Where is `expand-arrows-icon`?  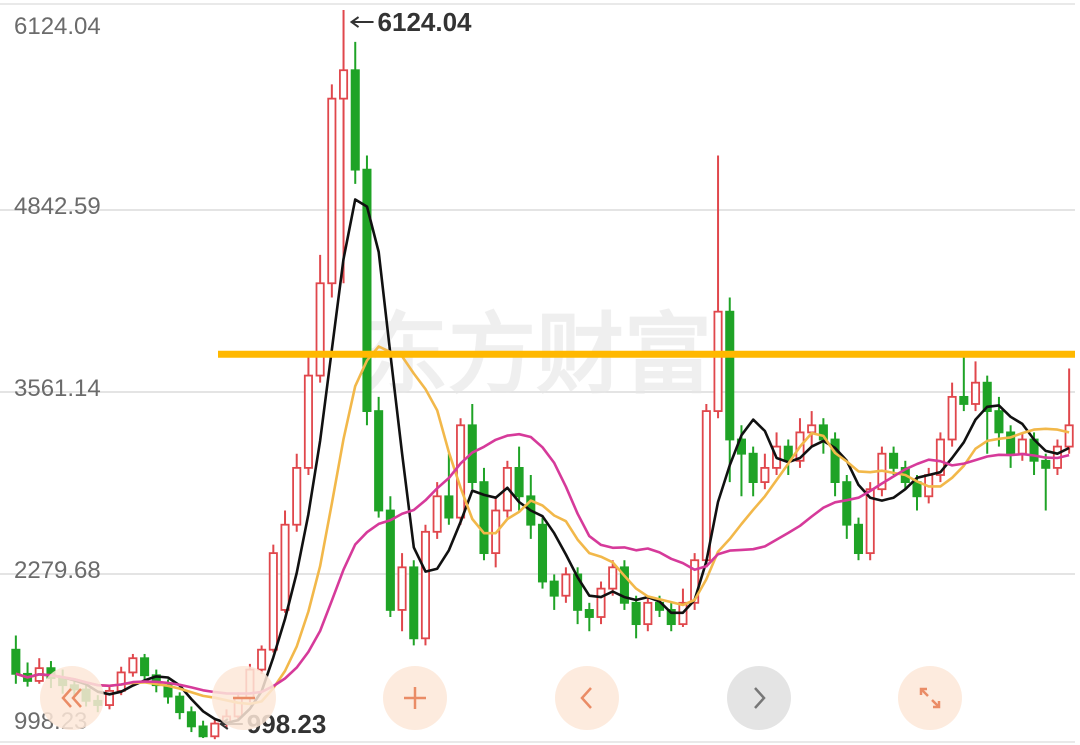 expand-arrows-icon is located at coordinates (930, 698).